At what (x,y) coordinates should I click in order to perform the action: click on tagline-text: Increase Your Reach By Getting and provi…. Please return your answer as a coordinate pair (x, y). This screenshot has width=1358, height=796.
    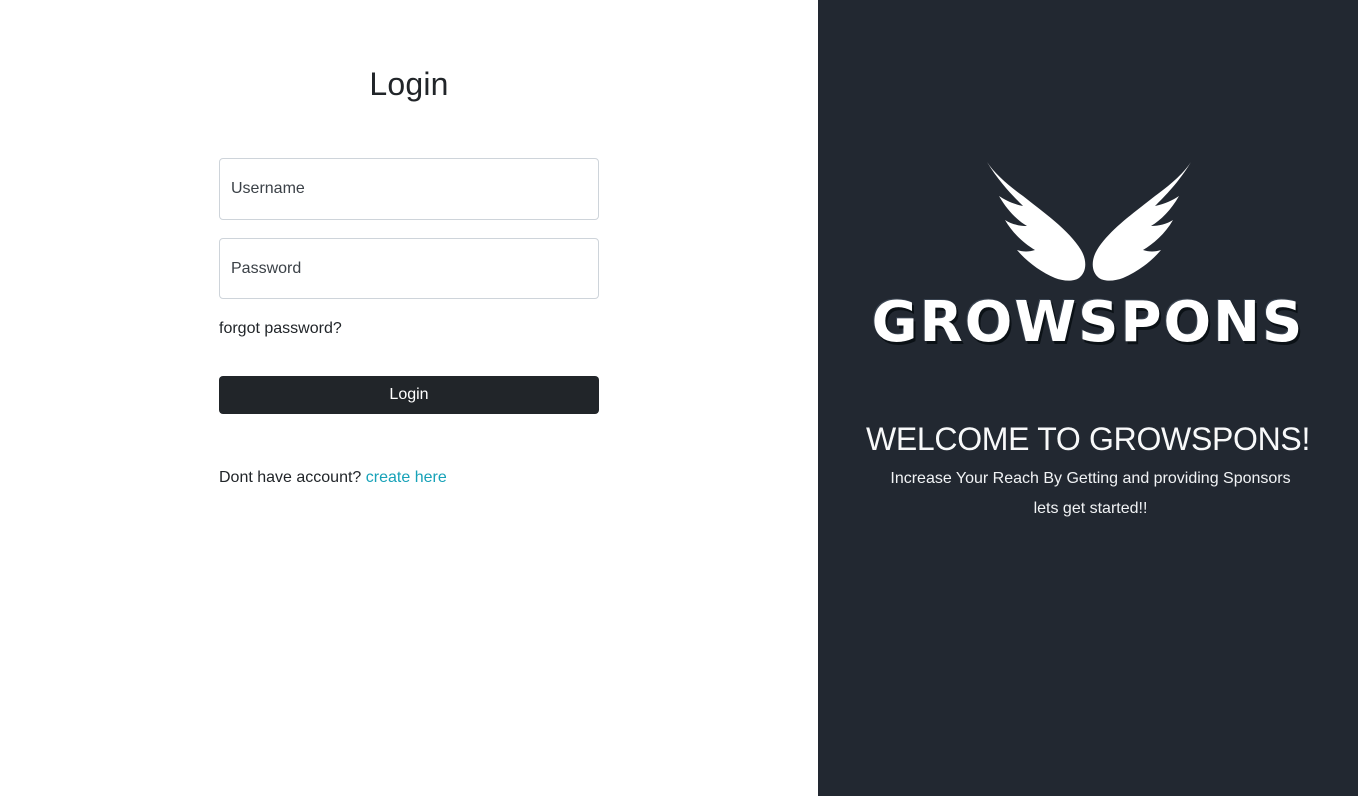
    Looking at the image, I should click on (1090, 478).